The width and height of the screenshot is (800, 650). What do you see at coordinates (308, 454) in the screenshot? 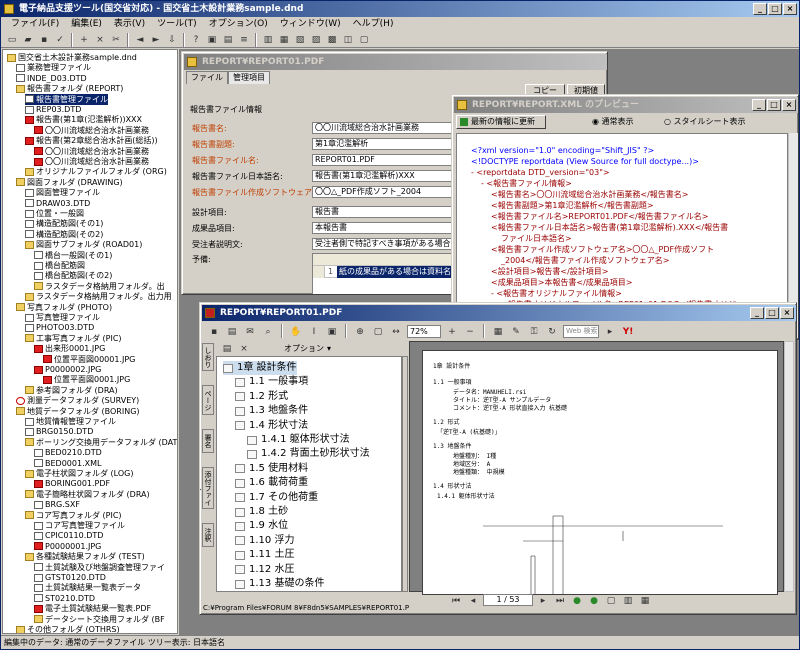
I see `bookmark-item: 1.4.2 背面土砂形状寸法` at bounding box center [308, 454].